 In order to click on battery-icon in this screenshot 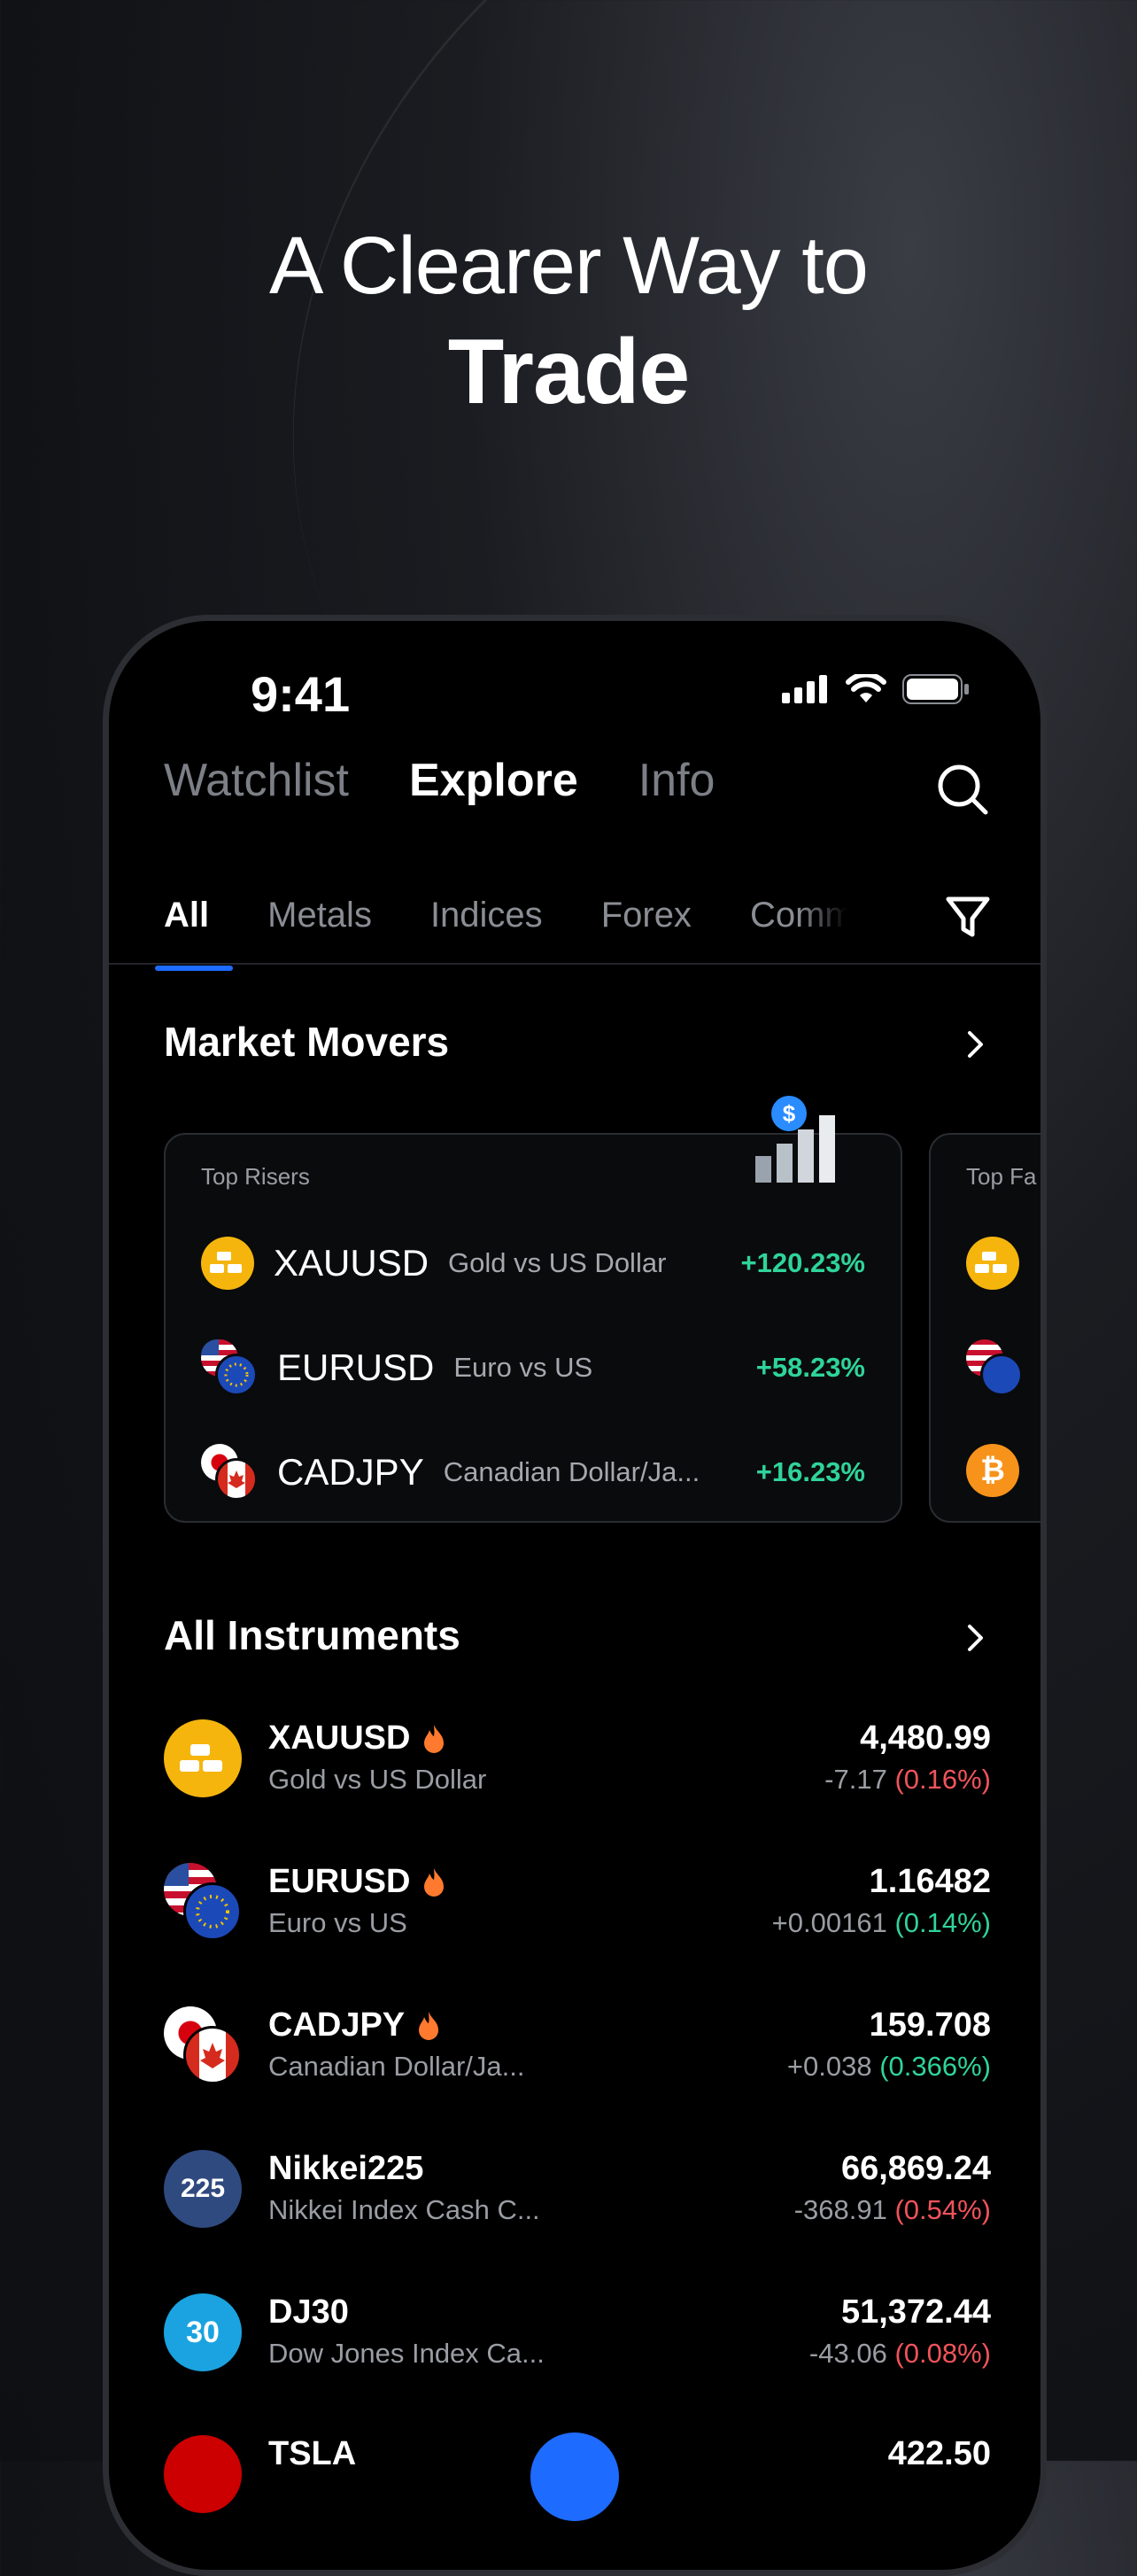, I will do `click(935, 689)`.